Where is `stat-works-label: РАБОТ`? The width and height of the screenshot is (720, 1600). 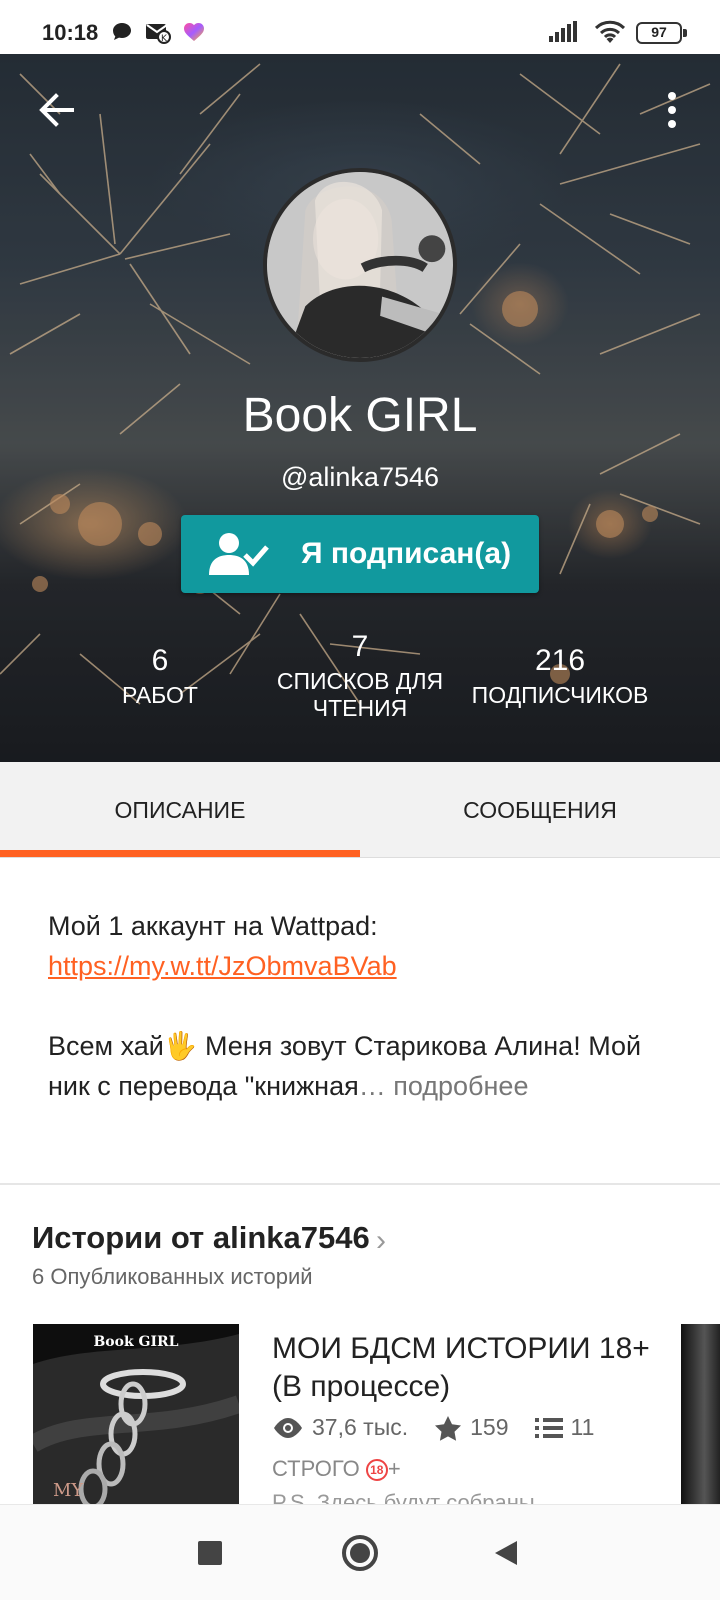
stat-works-label: РАБОТ is located at coordinates (160, 695).